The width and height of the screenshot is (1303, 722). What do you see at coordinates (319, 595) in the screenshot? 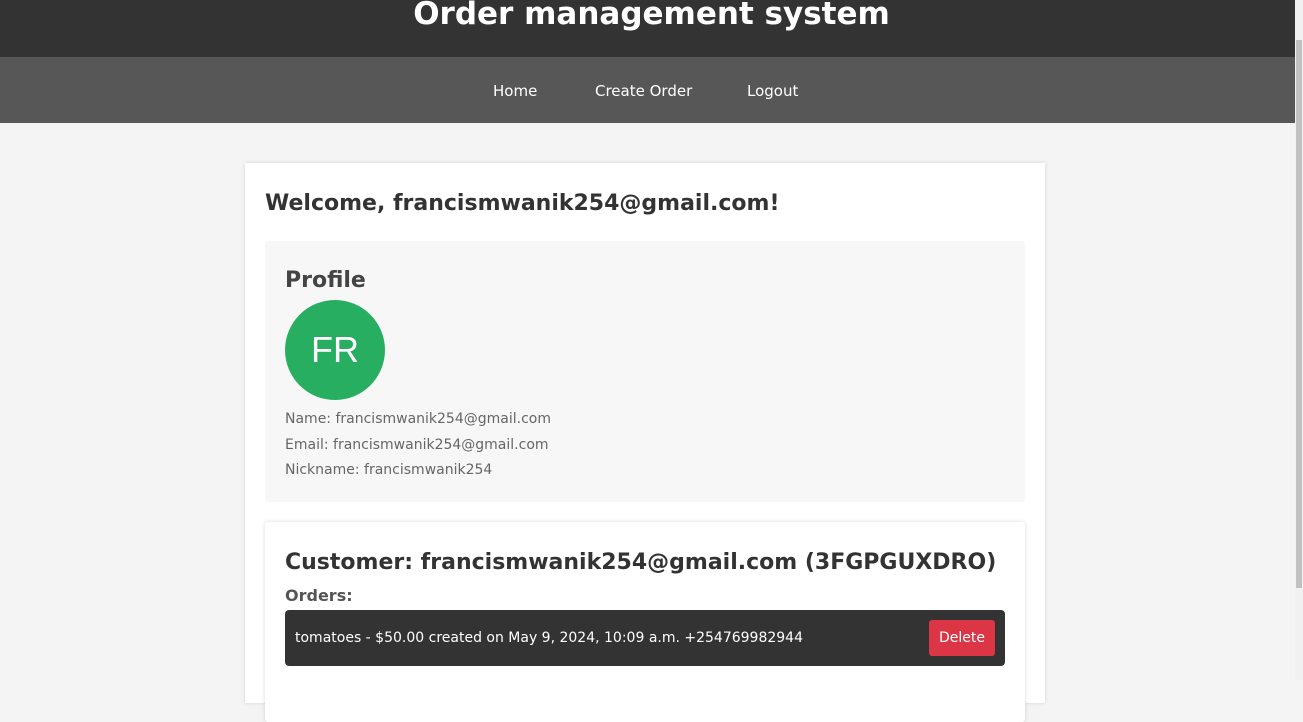
I see `orders-label: Orders:` at bounding box center [319, 595].